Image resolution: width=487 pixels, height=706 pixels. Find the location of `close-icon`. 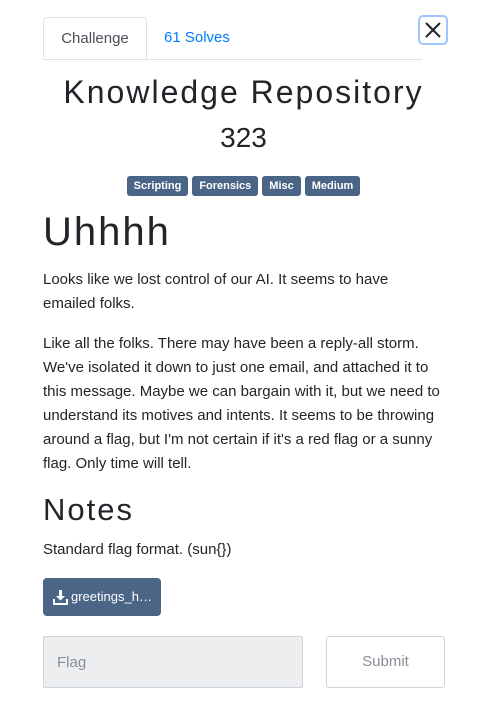

close-icon is located at coordinates (433, 30).